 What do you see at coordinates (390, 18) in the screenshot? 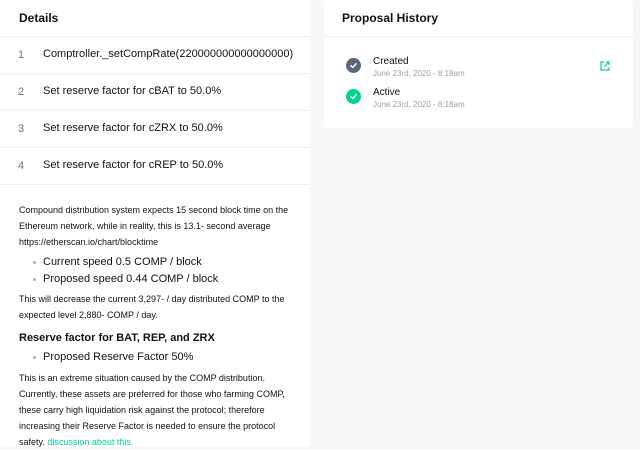
I see `history-title: Proposal History` at bounding box center [390, 18].